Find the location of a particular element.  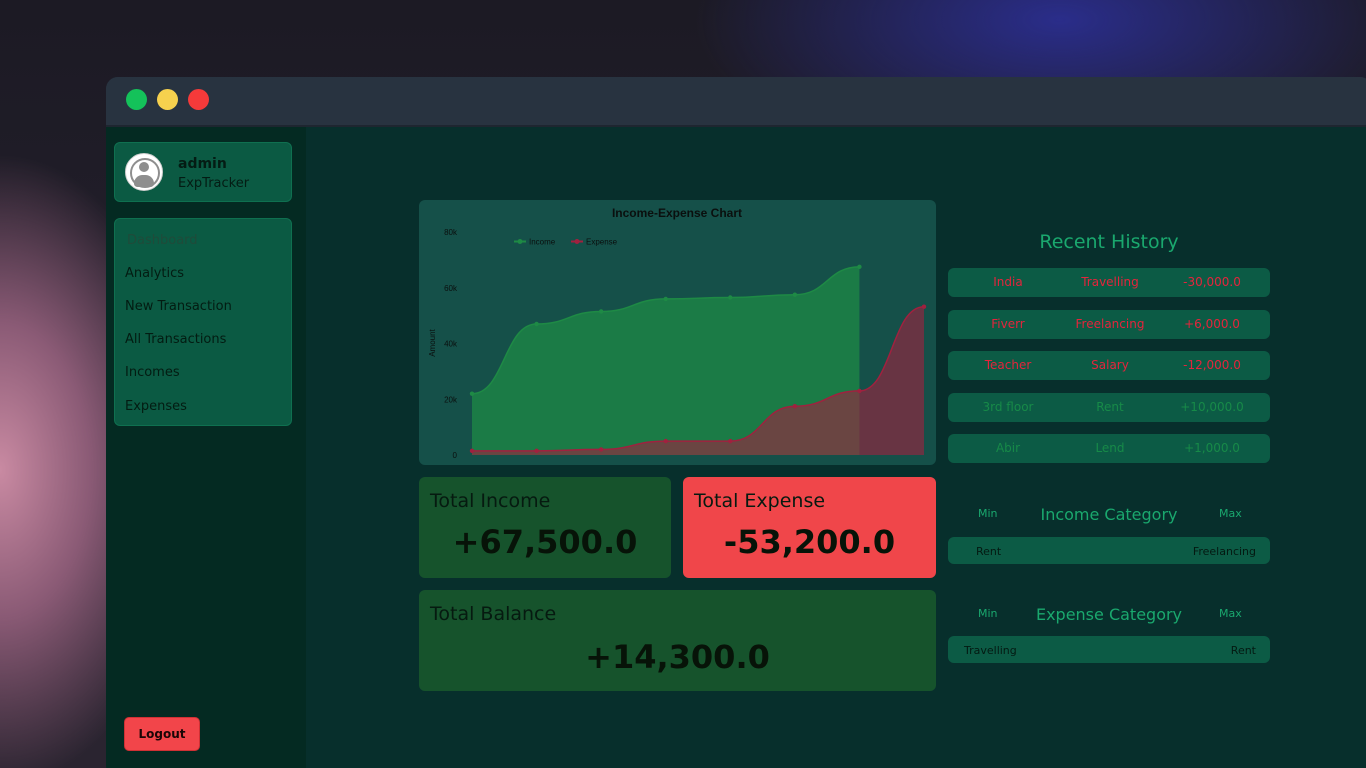

expense-category-range: Travelling Rent is located at coordinates (1109, 649).